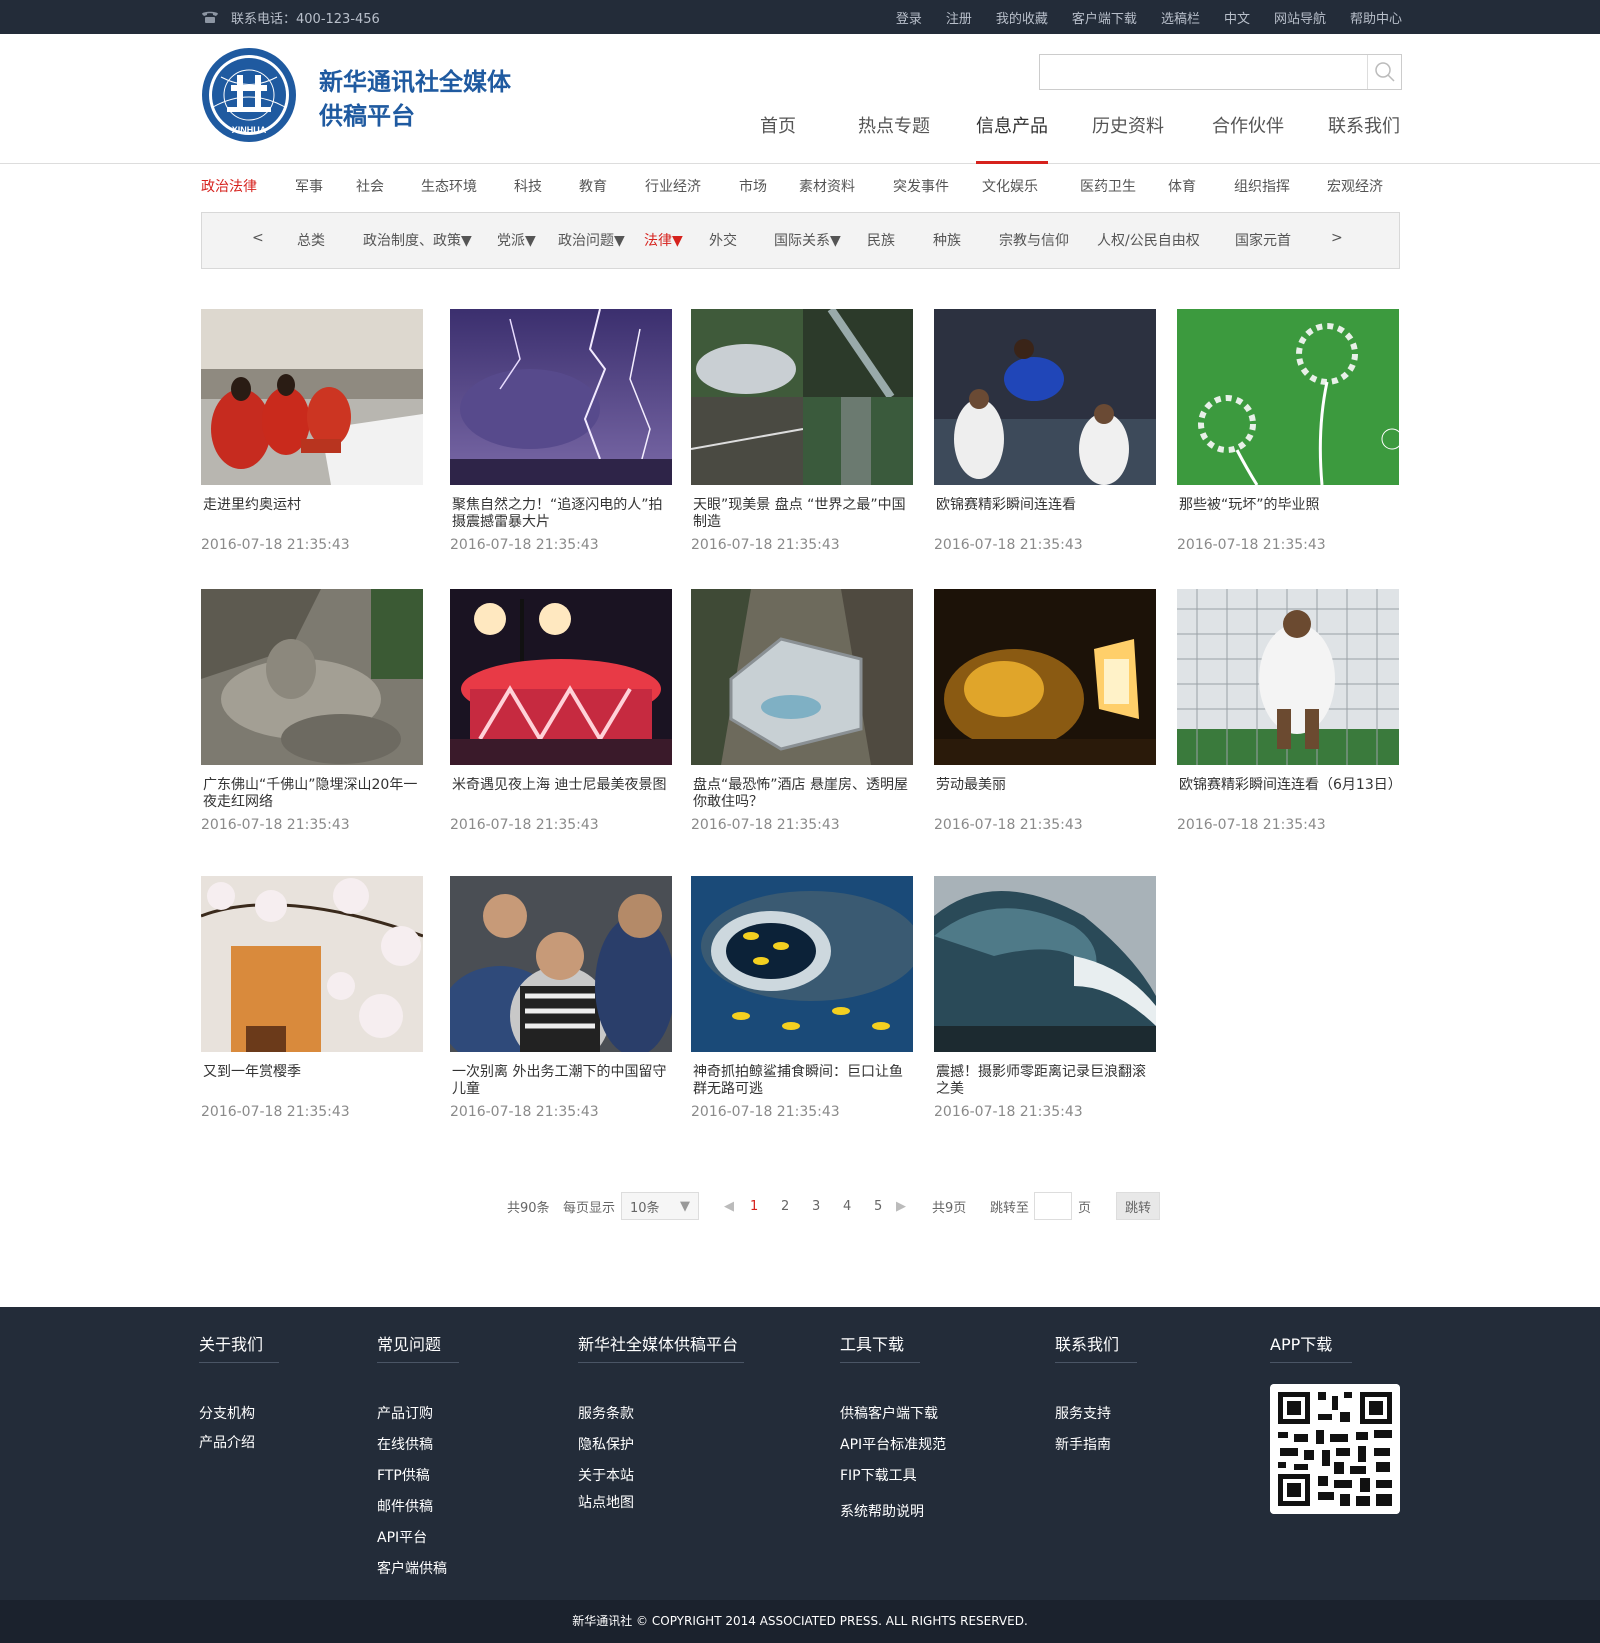 This screenshot has width=1600, height=1643. What do you see at coordinates (729, 1206) in the screenshot?
I see `prev-page-icon: ◀` at bounding box center [729, 1206].